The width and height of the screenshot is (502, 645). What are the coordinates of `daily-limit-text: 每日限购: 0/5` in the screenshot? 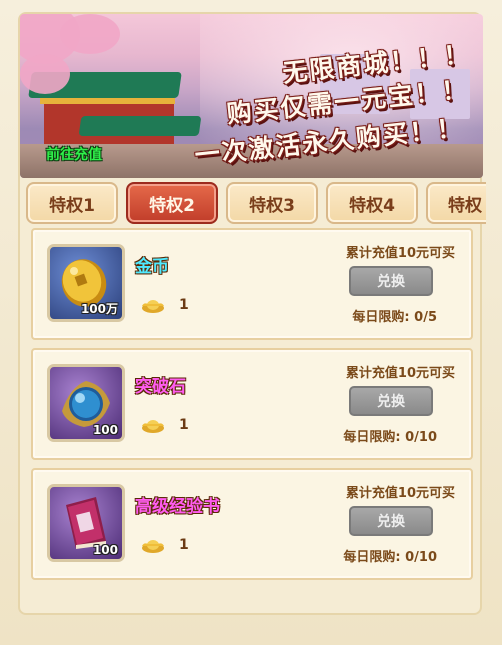 It's located at (394, 317).